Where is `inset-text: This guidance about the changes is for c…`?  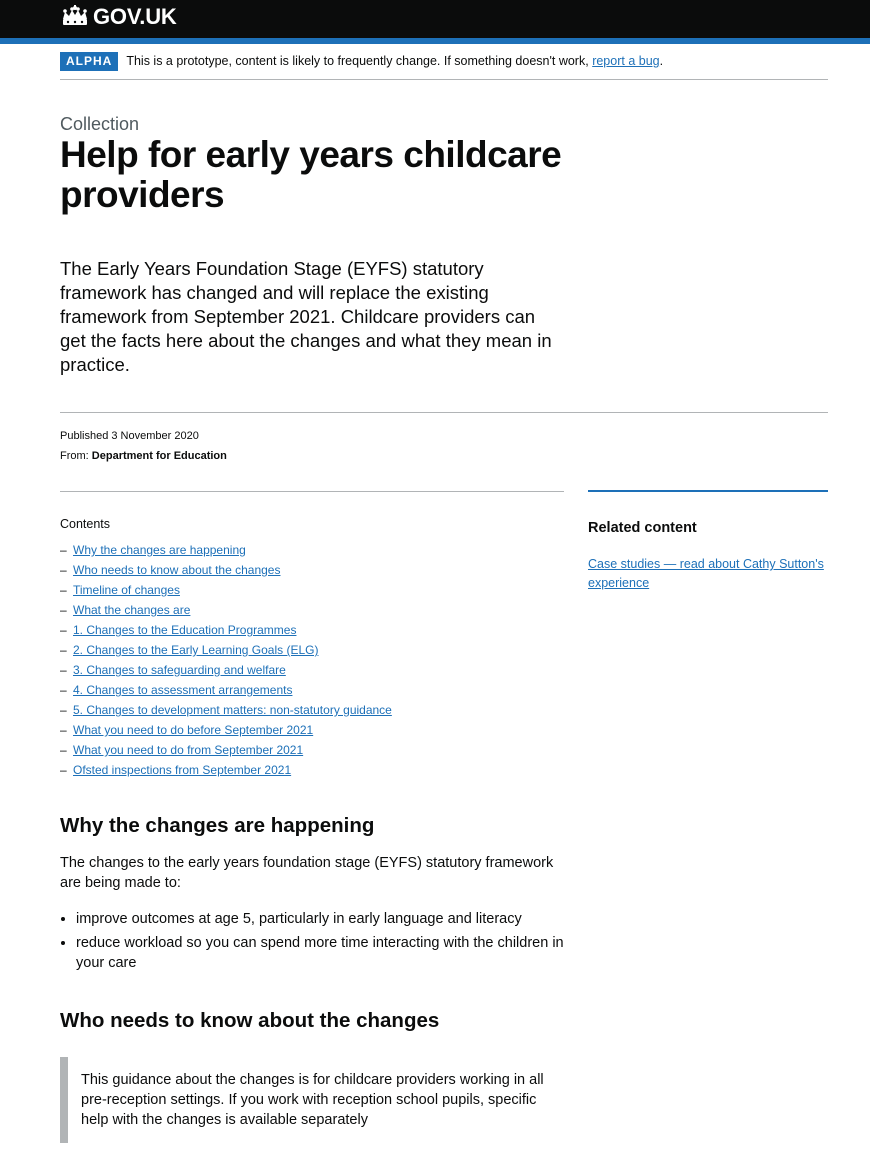
inset-text: This guidance about the changes is for c… is located at coordinates (312, 1100).